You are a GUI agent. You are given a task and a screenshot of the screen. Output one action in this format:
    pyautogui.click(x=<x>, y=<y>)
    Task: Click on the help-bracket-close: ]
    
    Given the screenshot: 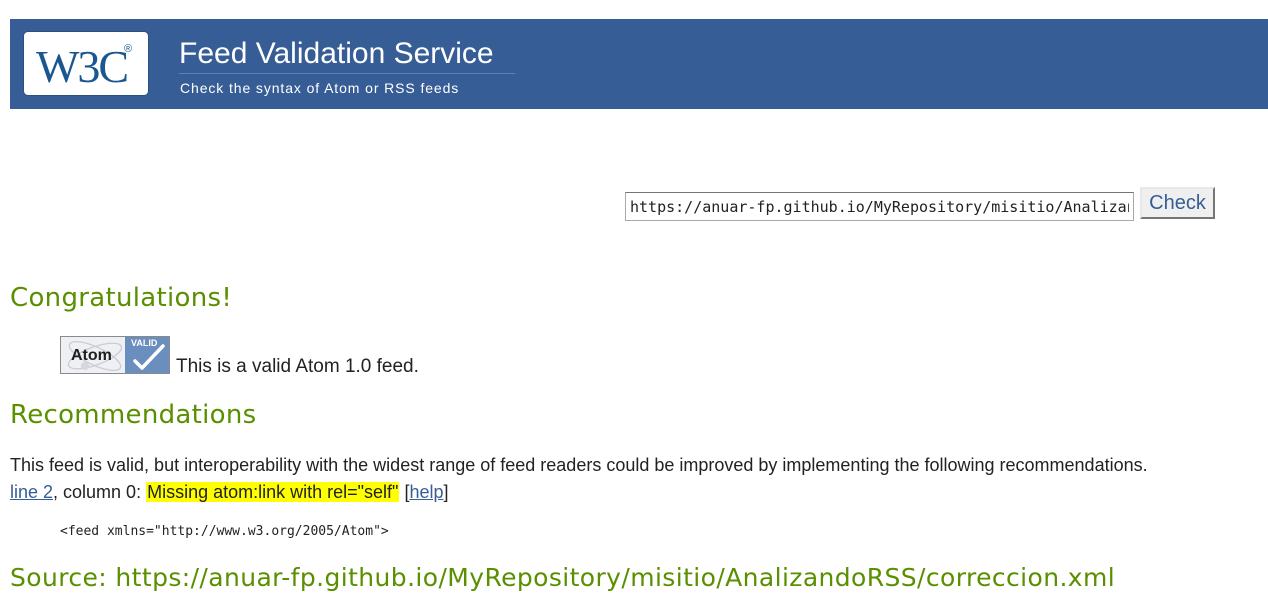 What is the action you would take?
    pyautogui.click(x=446, y=492)
    